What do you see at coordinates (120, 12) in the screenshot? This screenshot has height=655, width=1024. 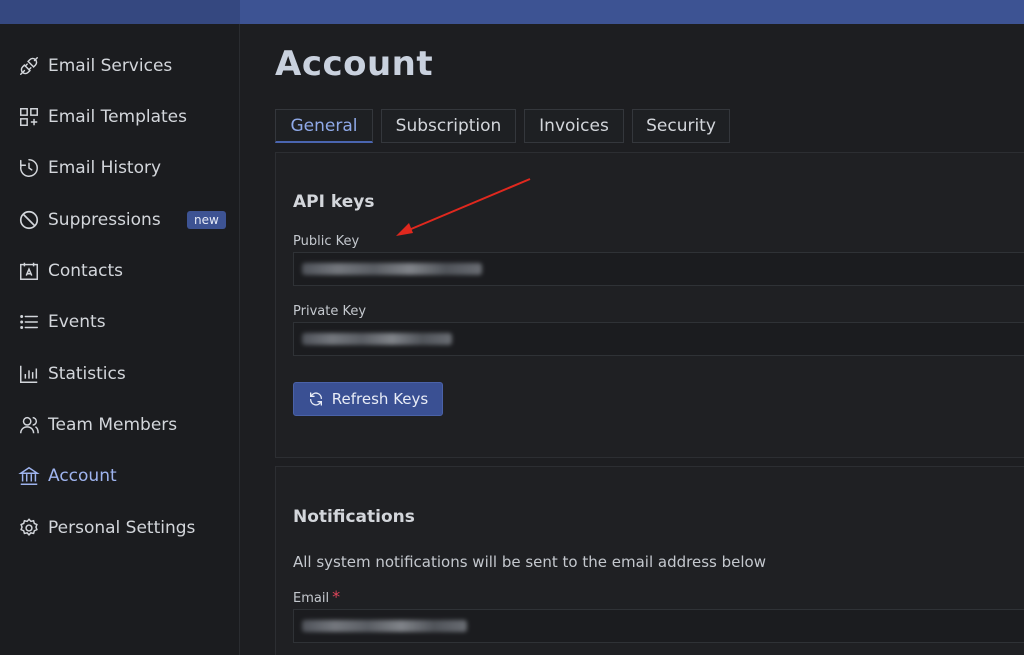 I see `brand-area` at bounding box center [120, 12].